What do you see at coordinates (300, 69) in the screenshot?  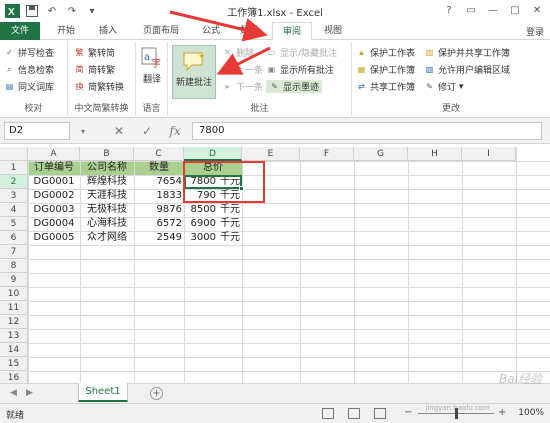 I see `show-all-comments-button: ▣ 显示所有批注` at bounding box center [300, 69].